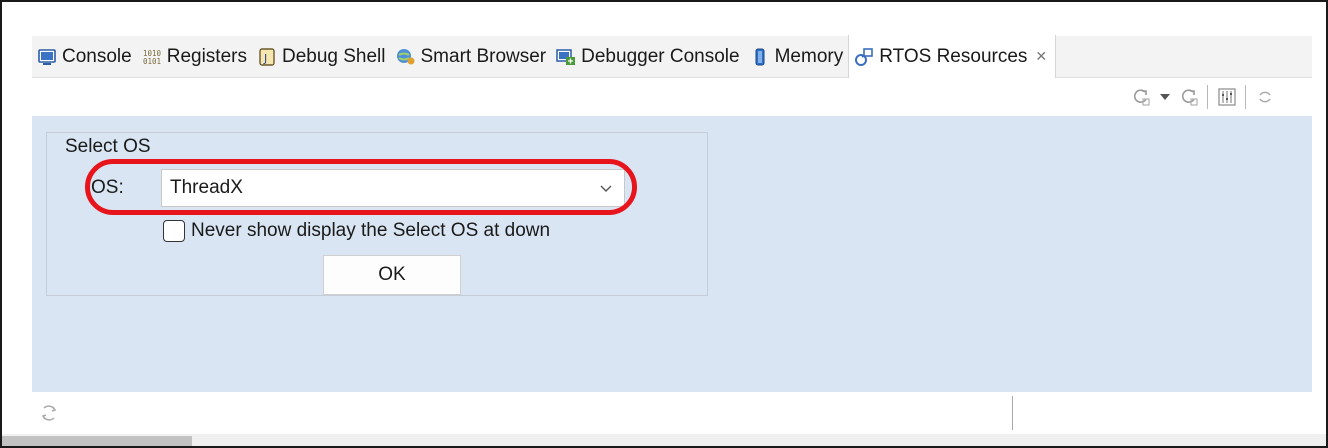  What do you see at coordinates (1165, 97) in the screenshot?
I see `dropdown-arrow-icon` at bounding box center [1165, 97].